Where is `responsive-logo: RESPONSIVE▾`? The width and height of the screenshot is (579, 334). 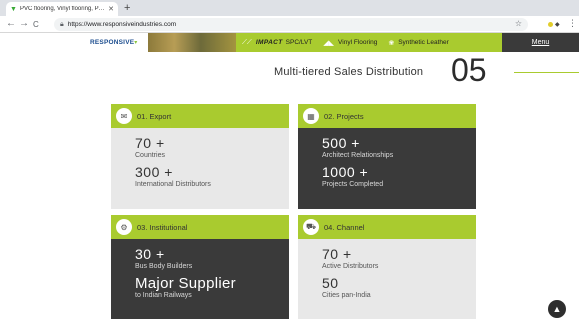 responsive-logo: RESPONSIVE▾ is located at coordinates (113, 42).